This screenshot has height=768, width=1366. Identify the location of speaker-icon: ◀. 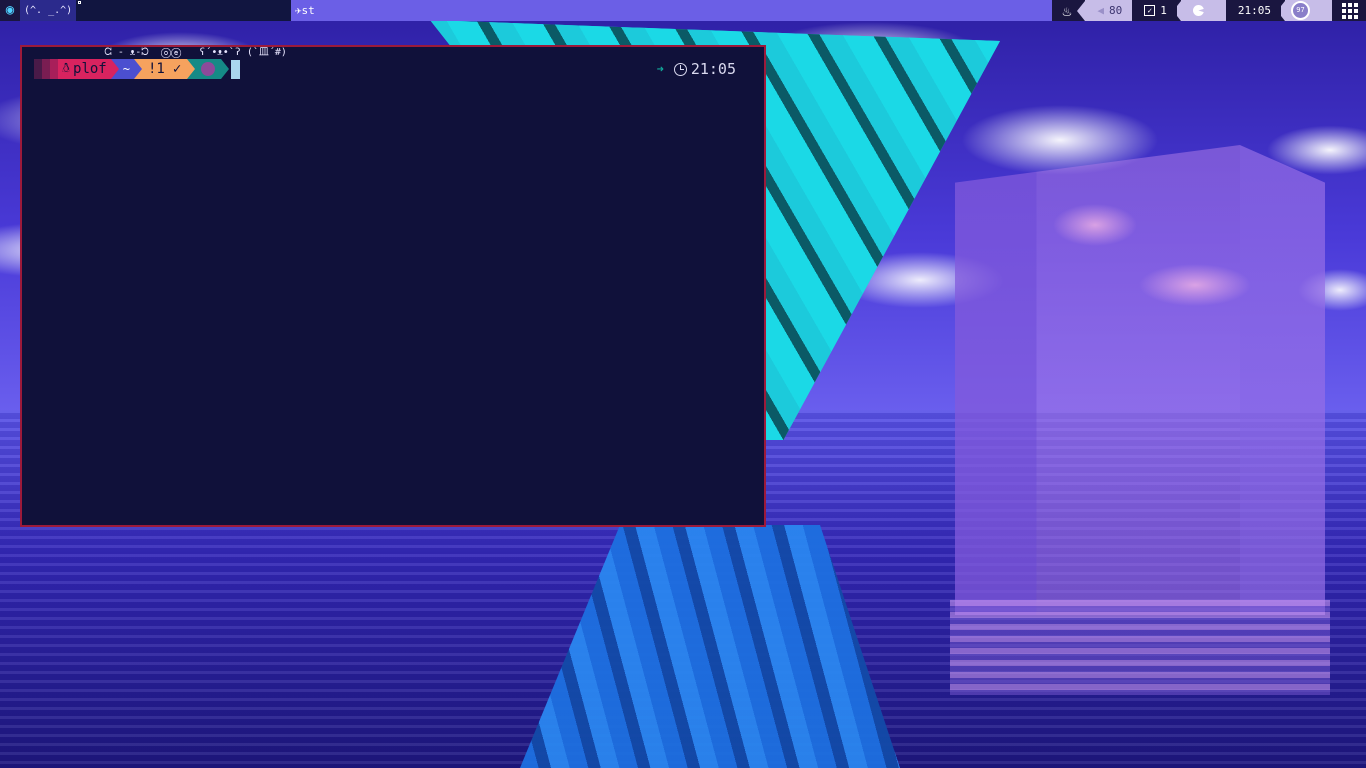
(1100, 10).